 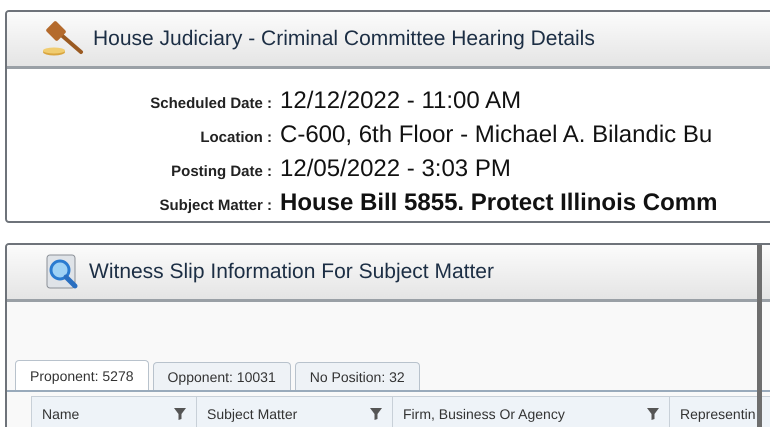 I want to click on field-label: Location :, so click(x=235, y=137).